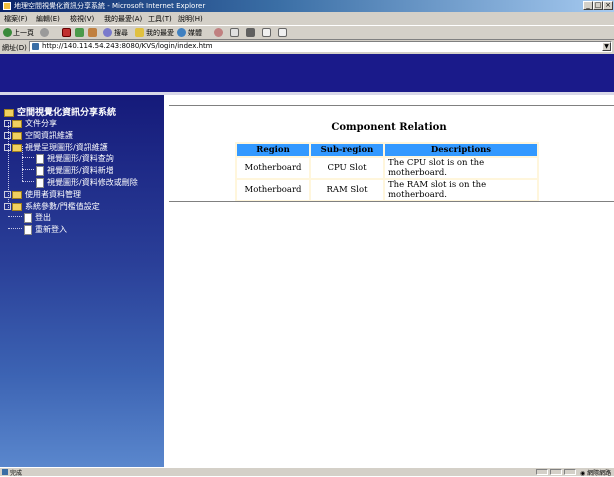  Describe the element at coordinates (44, 32) in the screenshot. I see `forward-arrow-icon` at that location.